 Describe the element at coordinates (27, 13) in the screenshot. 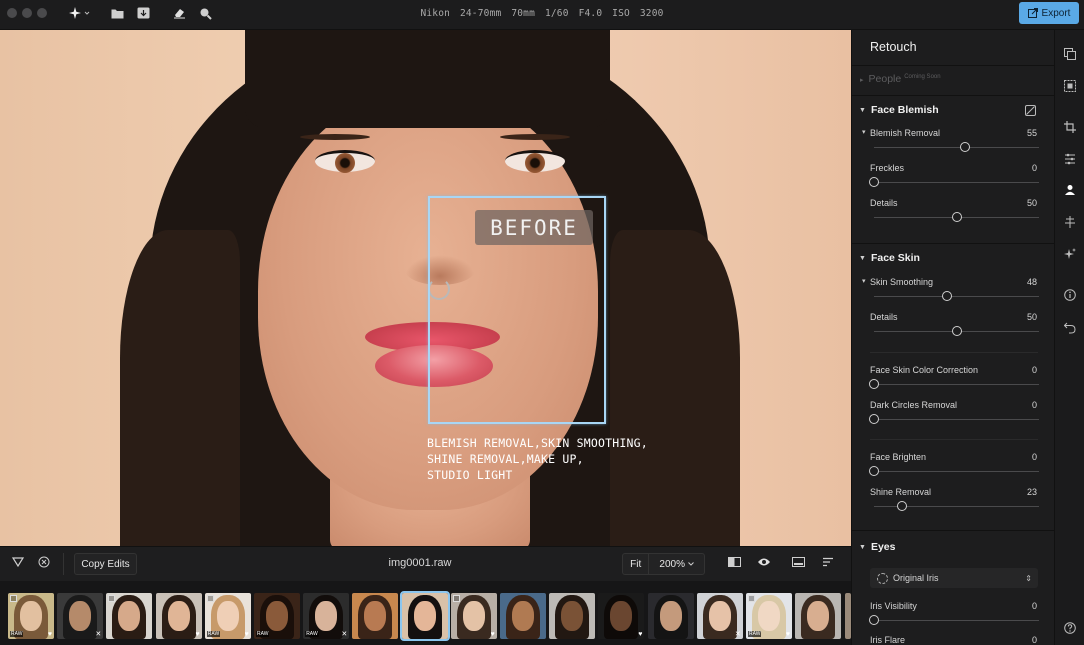

I see `window-minimize-button` at that location.